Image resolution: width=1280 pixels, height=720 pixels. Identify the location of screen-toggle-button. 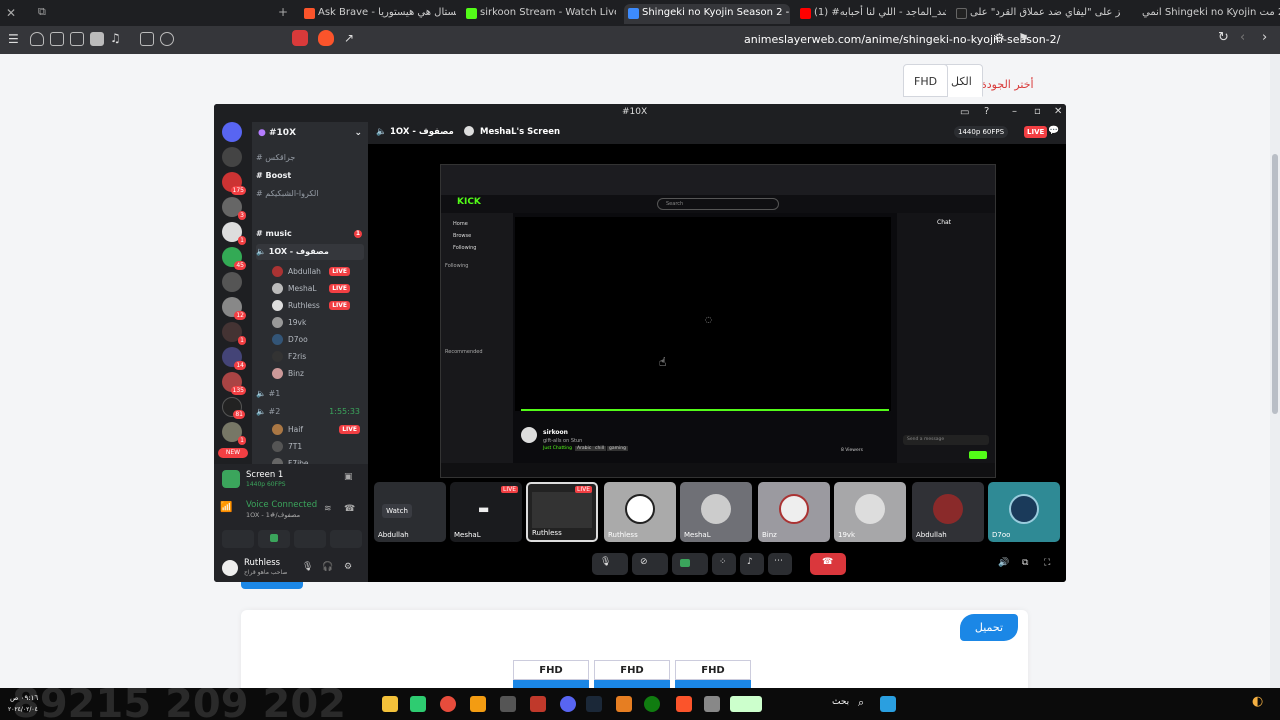
(274, 539).